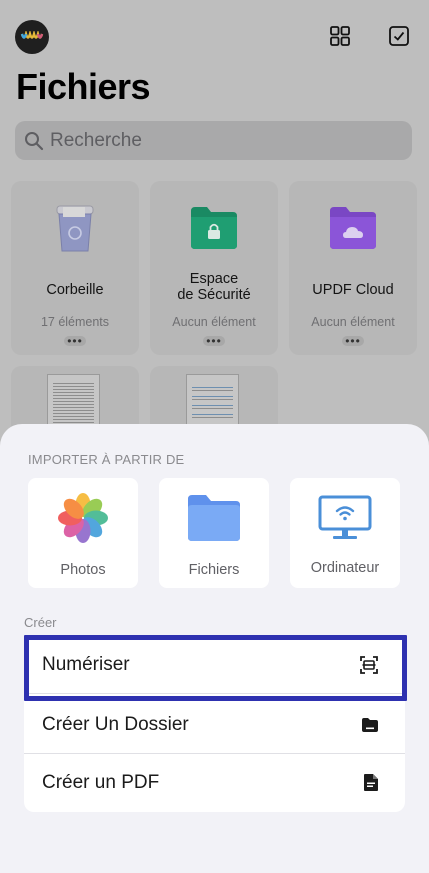 The height and width of the screenshot is (873, 429). What do you see at coordinates (353, 268) in the screenshot?
I see `folder-card-updf-cloud: UPDF Cloud Aucun élément •••` at bounding box center [353, 268].